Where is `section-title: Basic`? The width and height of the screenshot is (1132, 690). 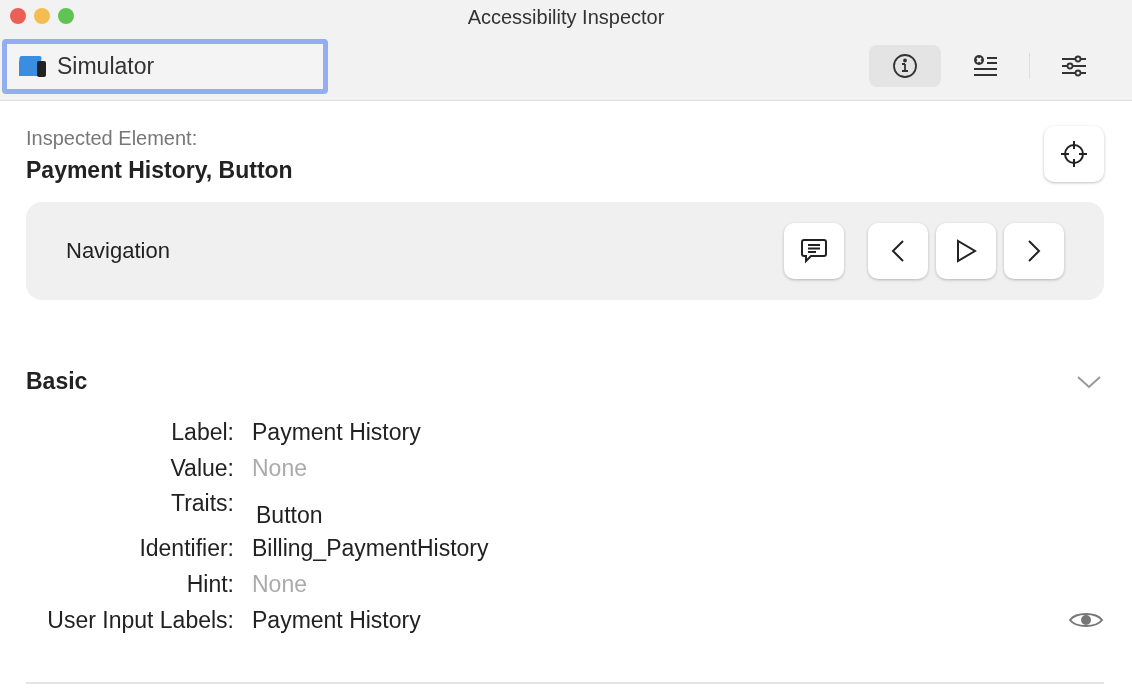
section-title: Basic is located at coordinates (57, 381).